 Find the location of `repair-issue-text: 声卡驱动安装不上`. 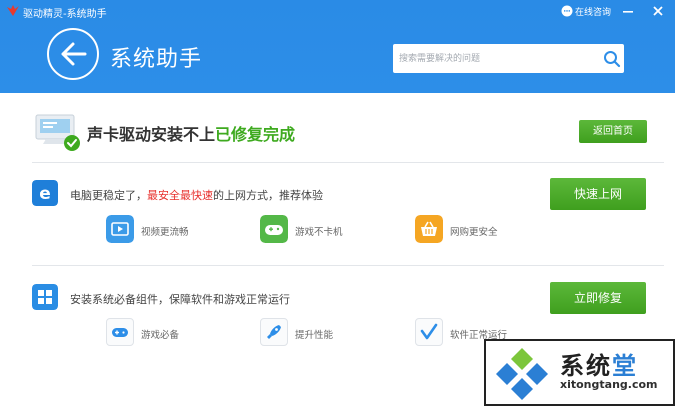

repair-issue-text: 声卡驱动安装不上 is located at coordinates (151, 134).